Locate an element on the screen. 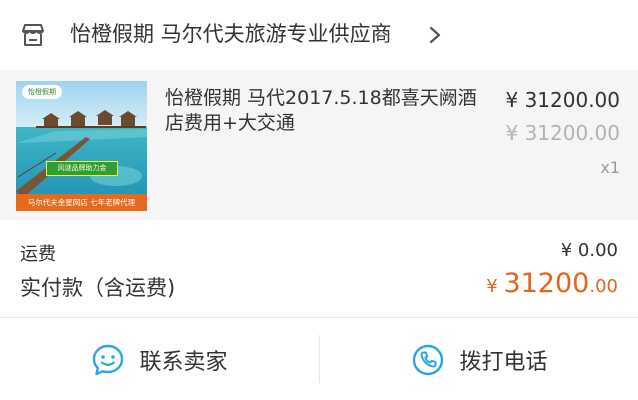 This screenshot has height=400, width=638. thumbnail-label: 风谜品牌助力金 is located at coordinates (82, 168).